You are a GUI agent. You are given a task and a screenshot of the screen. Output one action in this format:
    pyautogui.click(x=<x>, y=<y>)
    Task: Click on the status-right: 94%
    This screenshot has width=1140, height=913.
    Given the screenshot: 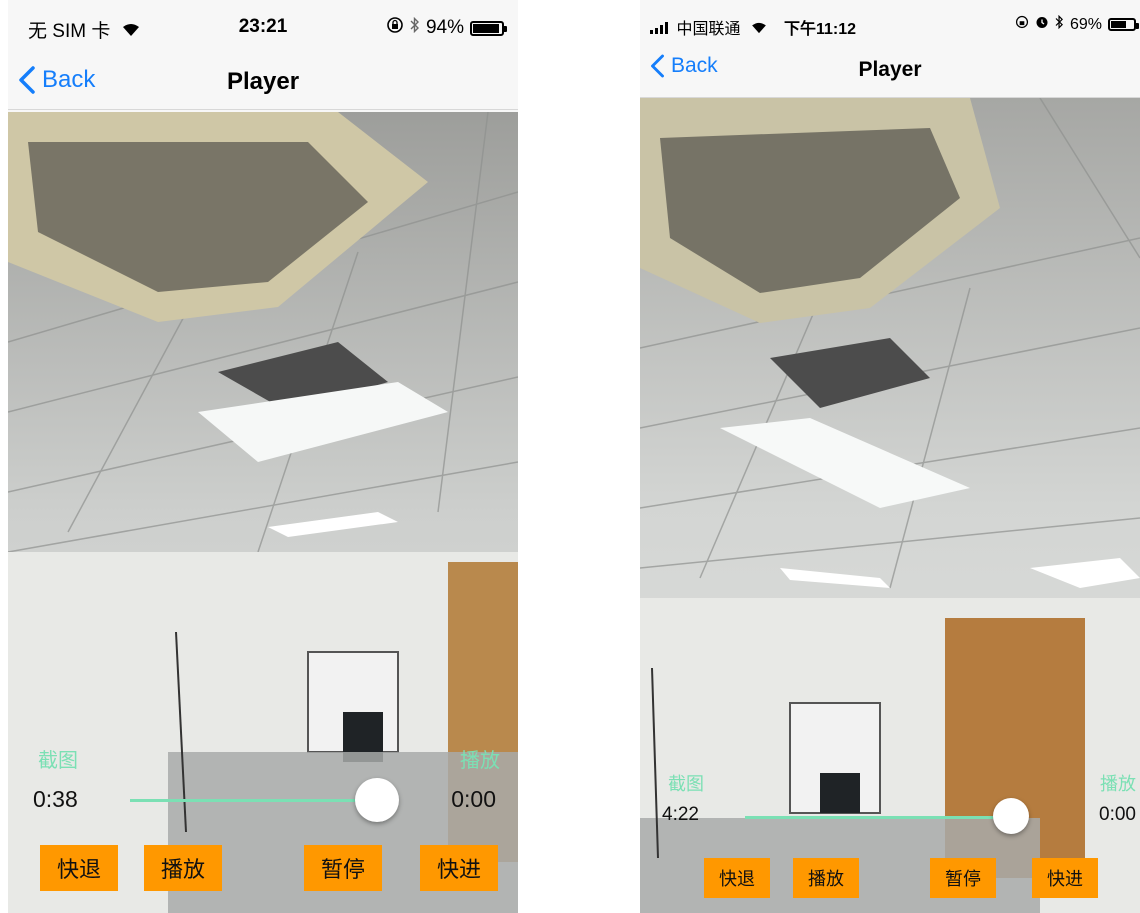 What is the action you would take?
    pyautogui.click(x=446, y=28)
    